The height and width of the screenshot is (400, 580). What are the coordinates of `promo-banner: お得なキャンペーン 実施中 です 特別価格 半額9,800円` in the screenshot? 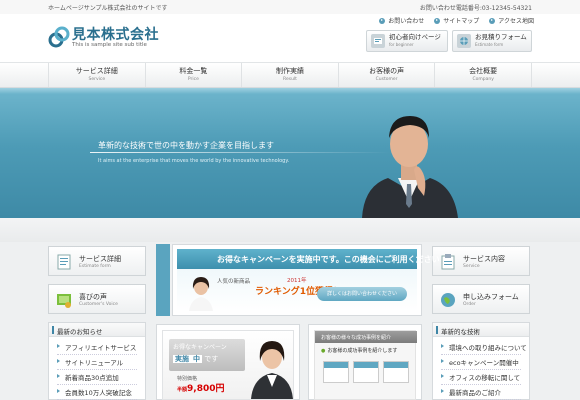 It's located at (228, 362).